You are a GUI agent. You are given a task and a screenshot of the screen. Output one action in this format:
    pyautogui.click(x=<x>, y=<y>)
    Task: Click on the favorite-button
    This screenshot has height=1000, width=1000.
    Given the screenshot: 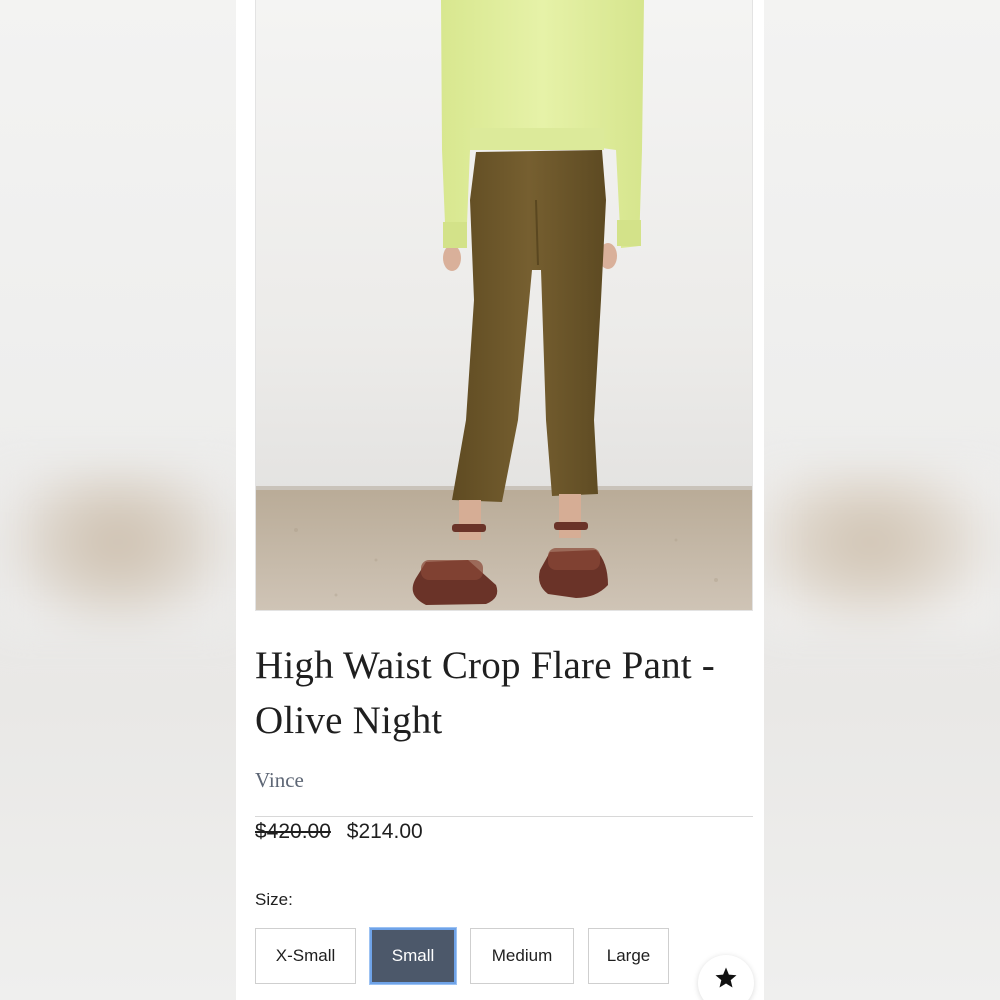 What is the action you would take?
    pyautogui.click(x=726, y=977)
    